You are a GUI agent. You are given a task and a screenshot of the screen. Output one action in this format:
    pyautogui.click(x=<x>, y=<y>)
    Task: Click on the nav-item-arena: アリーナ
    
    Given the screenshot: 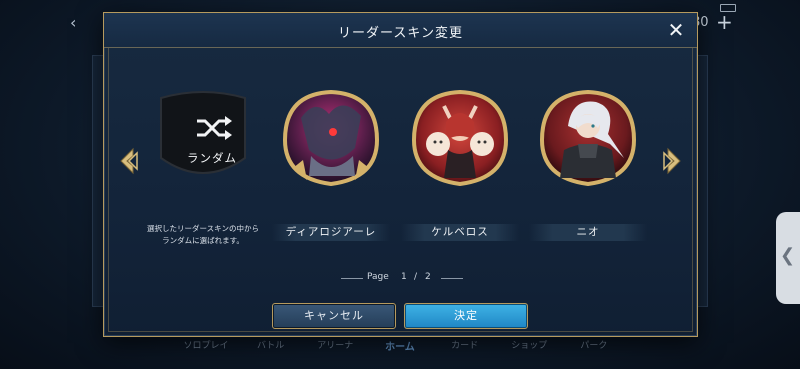 What is the action you would take?
    pyautogui.click(x=335, y=346)
    